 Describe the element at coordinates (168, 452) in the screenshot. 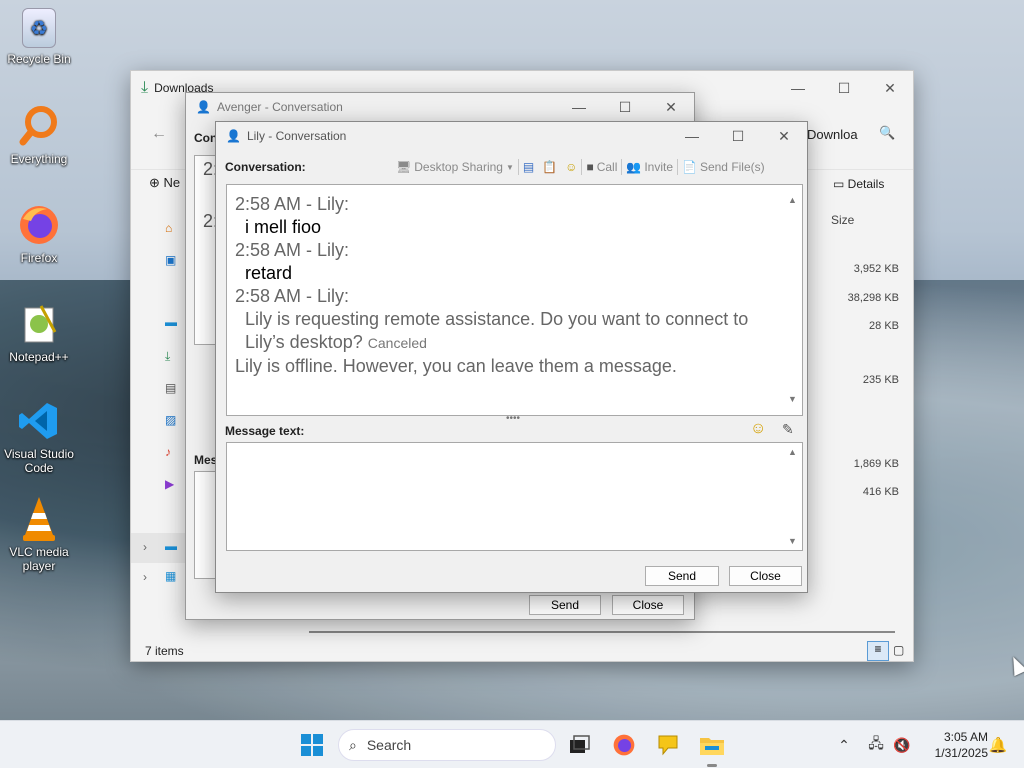

I see `music-folder-icon: ♪` at that location.